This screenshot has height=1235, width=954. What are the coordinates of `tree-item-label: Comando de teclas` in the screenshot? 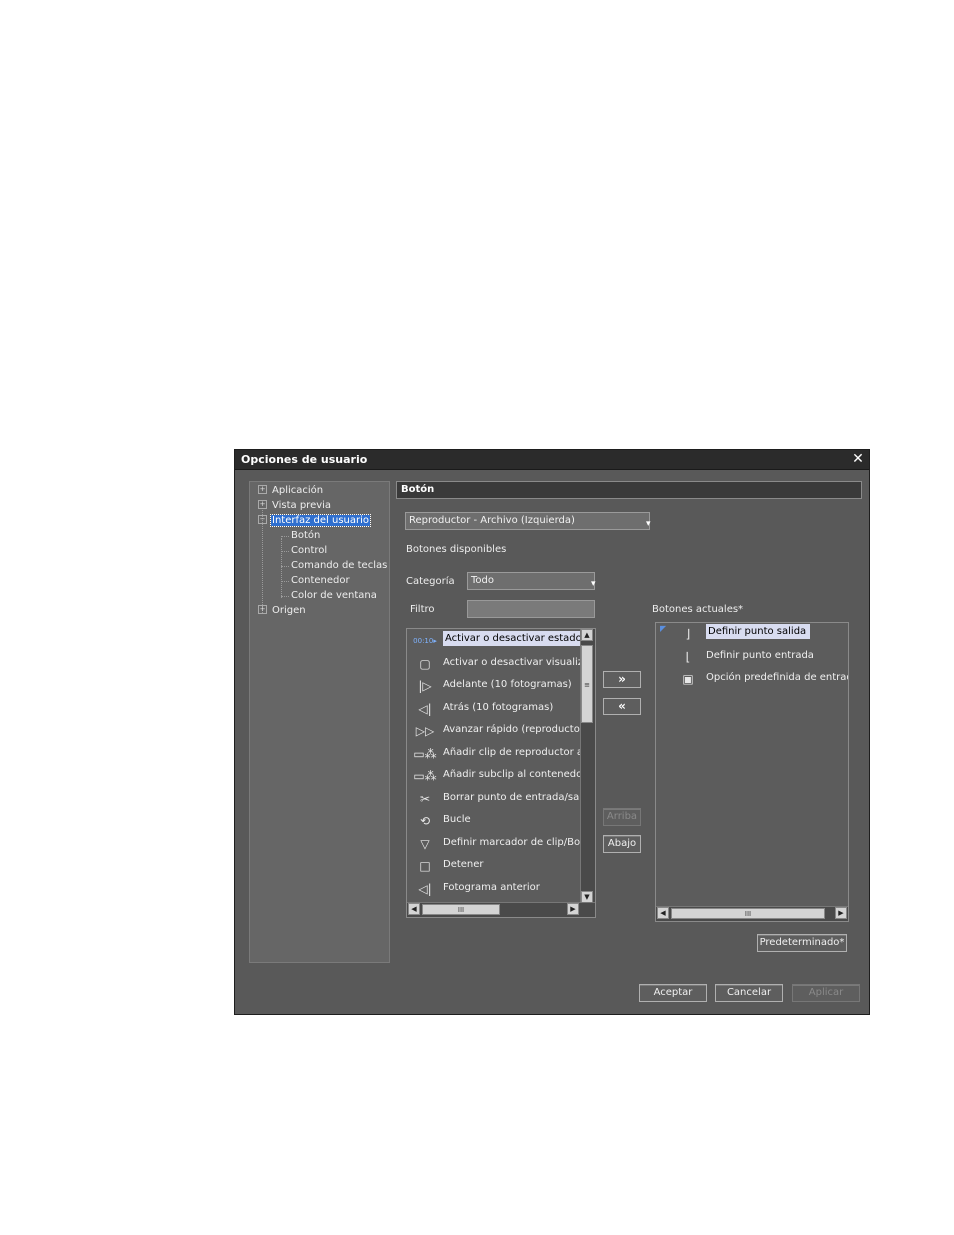 It's located at (339, 565).